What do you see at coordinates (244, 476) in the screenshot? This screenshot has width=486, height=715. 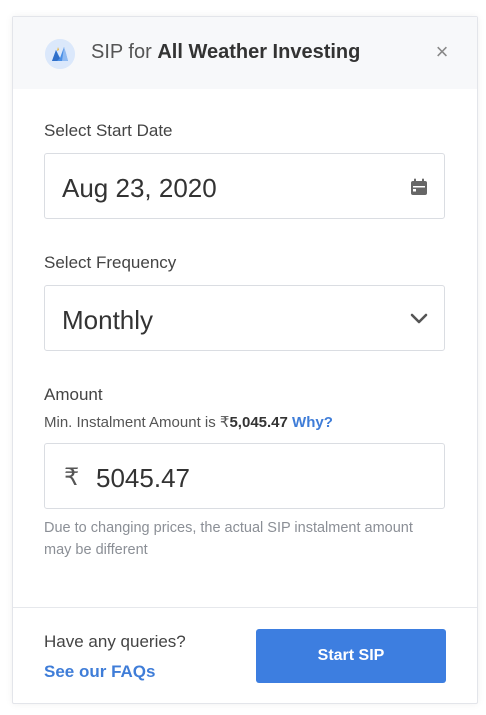 I see `amount-input: ₹ 5045.47` at bounding box center [244, 476].